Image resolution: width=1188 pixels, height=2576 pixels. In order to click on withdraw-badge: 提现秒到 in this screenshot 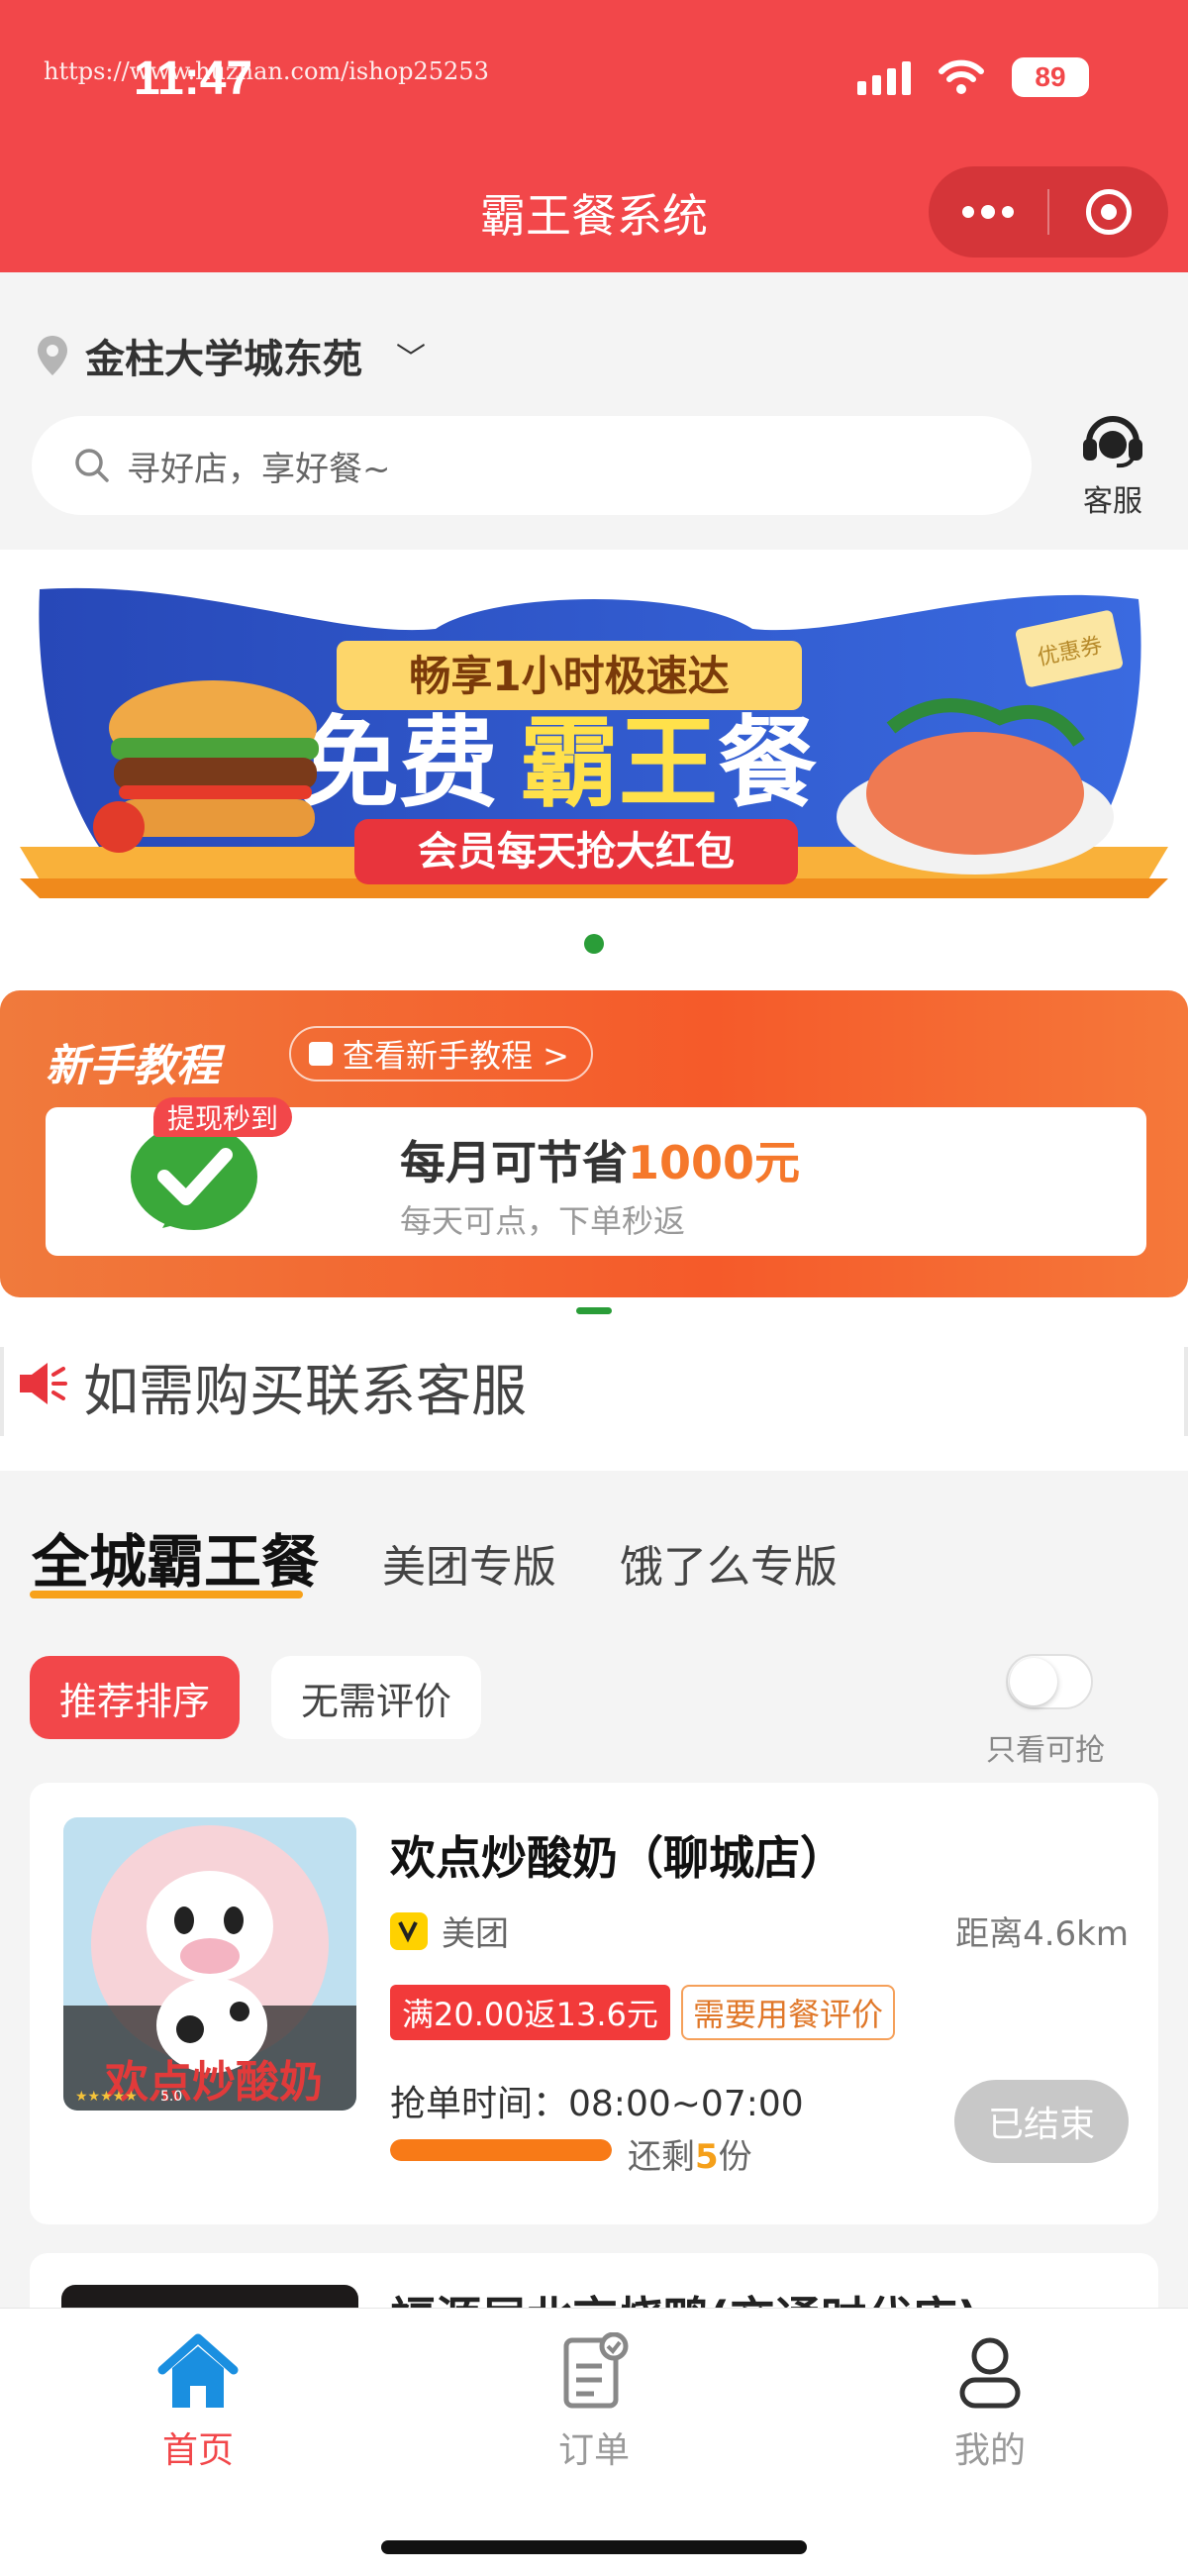, I will do `click(223, 1117)`.